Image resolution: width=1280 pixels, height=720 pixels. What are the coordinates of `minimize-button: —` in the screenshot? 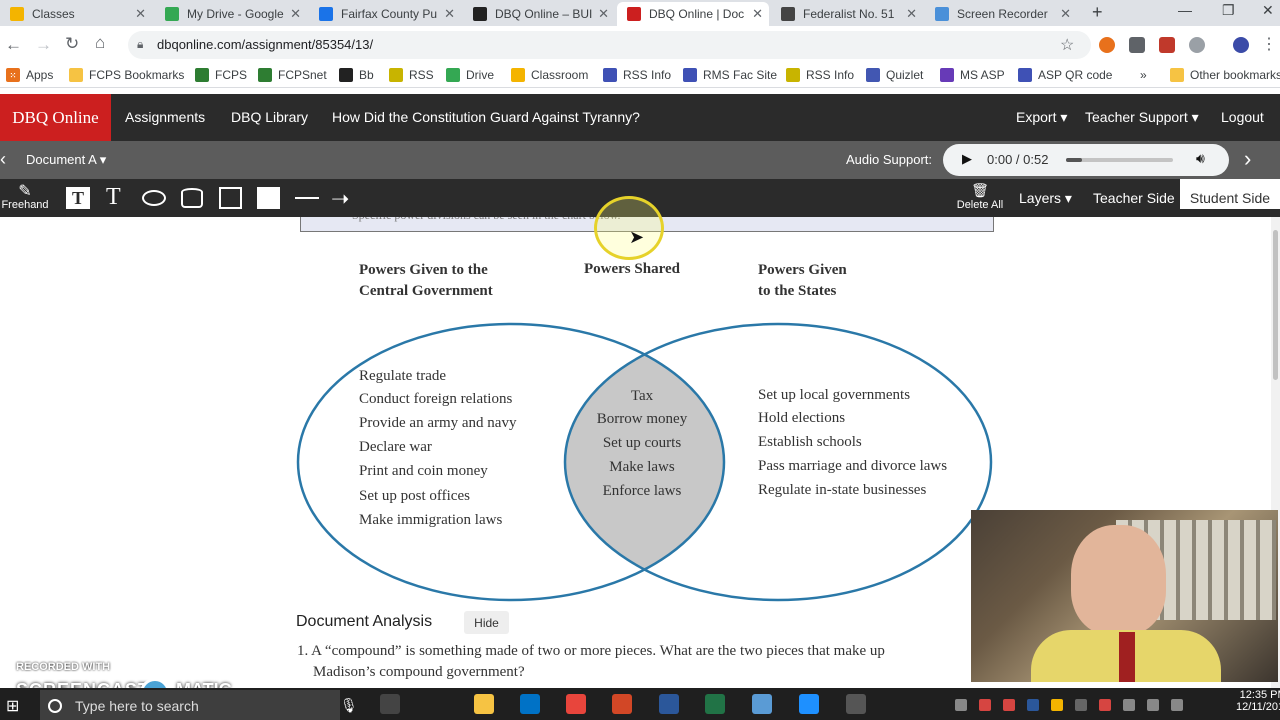 It's located at (1185, 10).